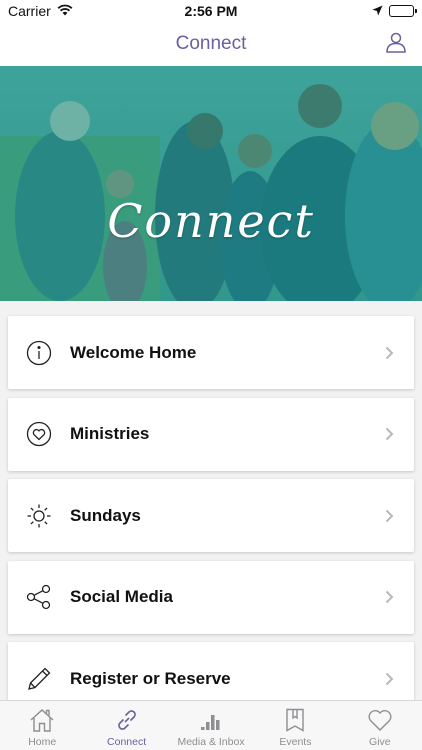 The width and height of the screenshot is (422, 750). What do you see at coordinates (133, 352) in the screenshot?
I see `menu-item-label: Welcome Home` at bounding box center [133, 352].